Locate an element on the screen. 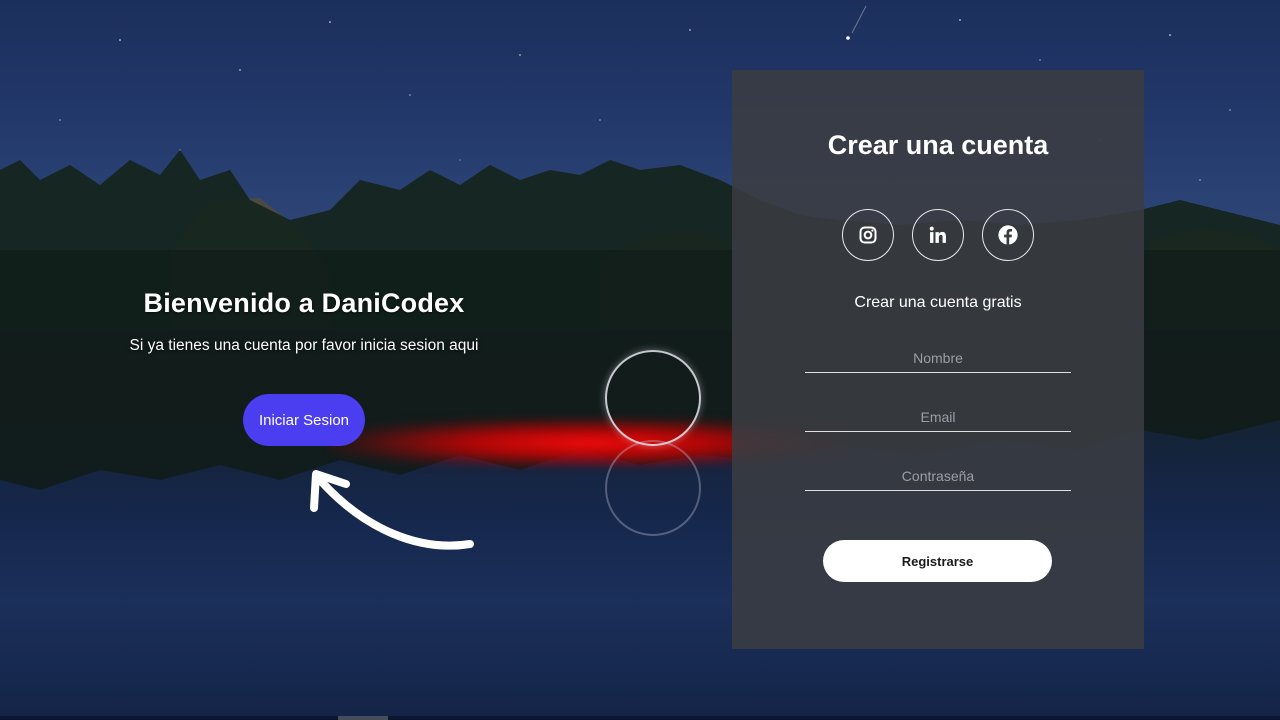 This screenshot has width=1280, height=720. password-field is located at coordinates (938, 476).